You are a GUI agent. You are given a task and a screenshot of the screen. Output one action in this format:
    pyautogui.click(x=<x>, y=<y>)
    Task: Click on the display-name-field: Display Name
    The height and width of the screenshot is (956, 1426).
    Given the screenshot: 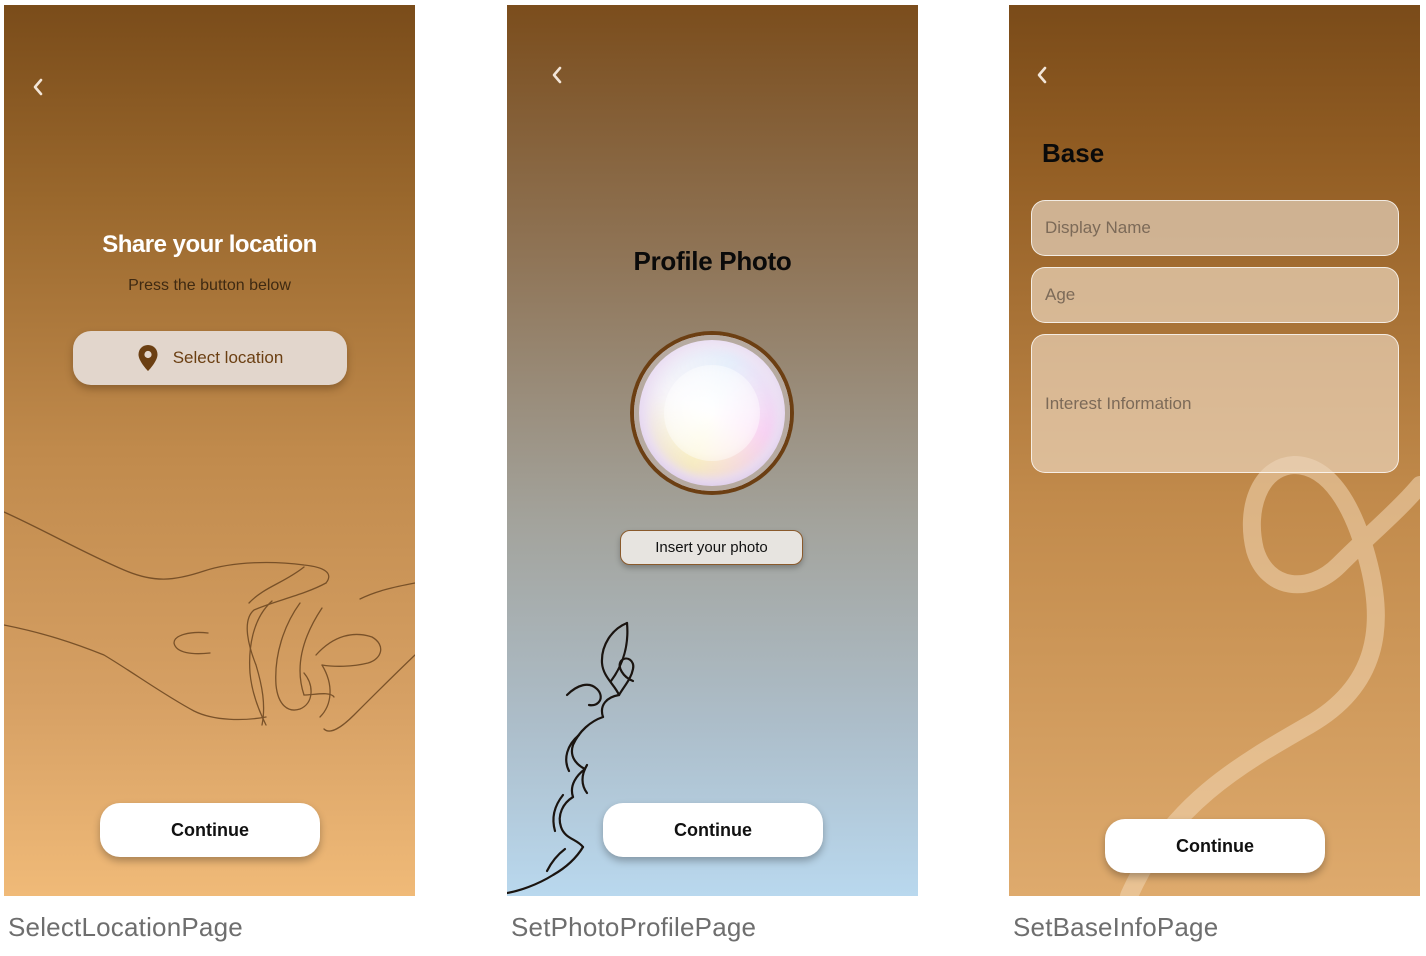 What is the action you would take?
    pyautogui.click(x=1215, y=228)
    